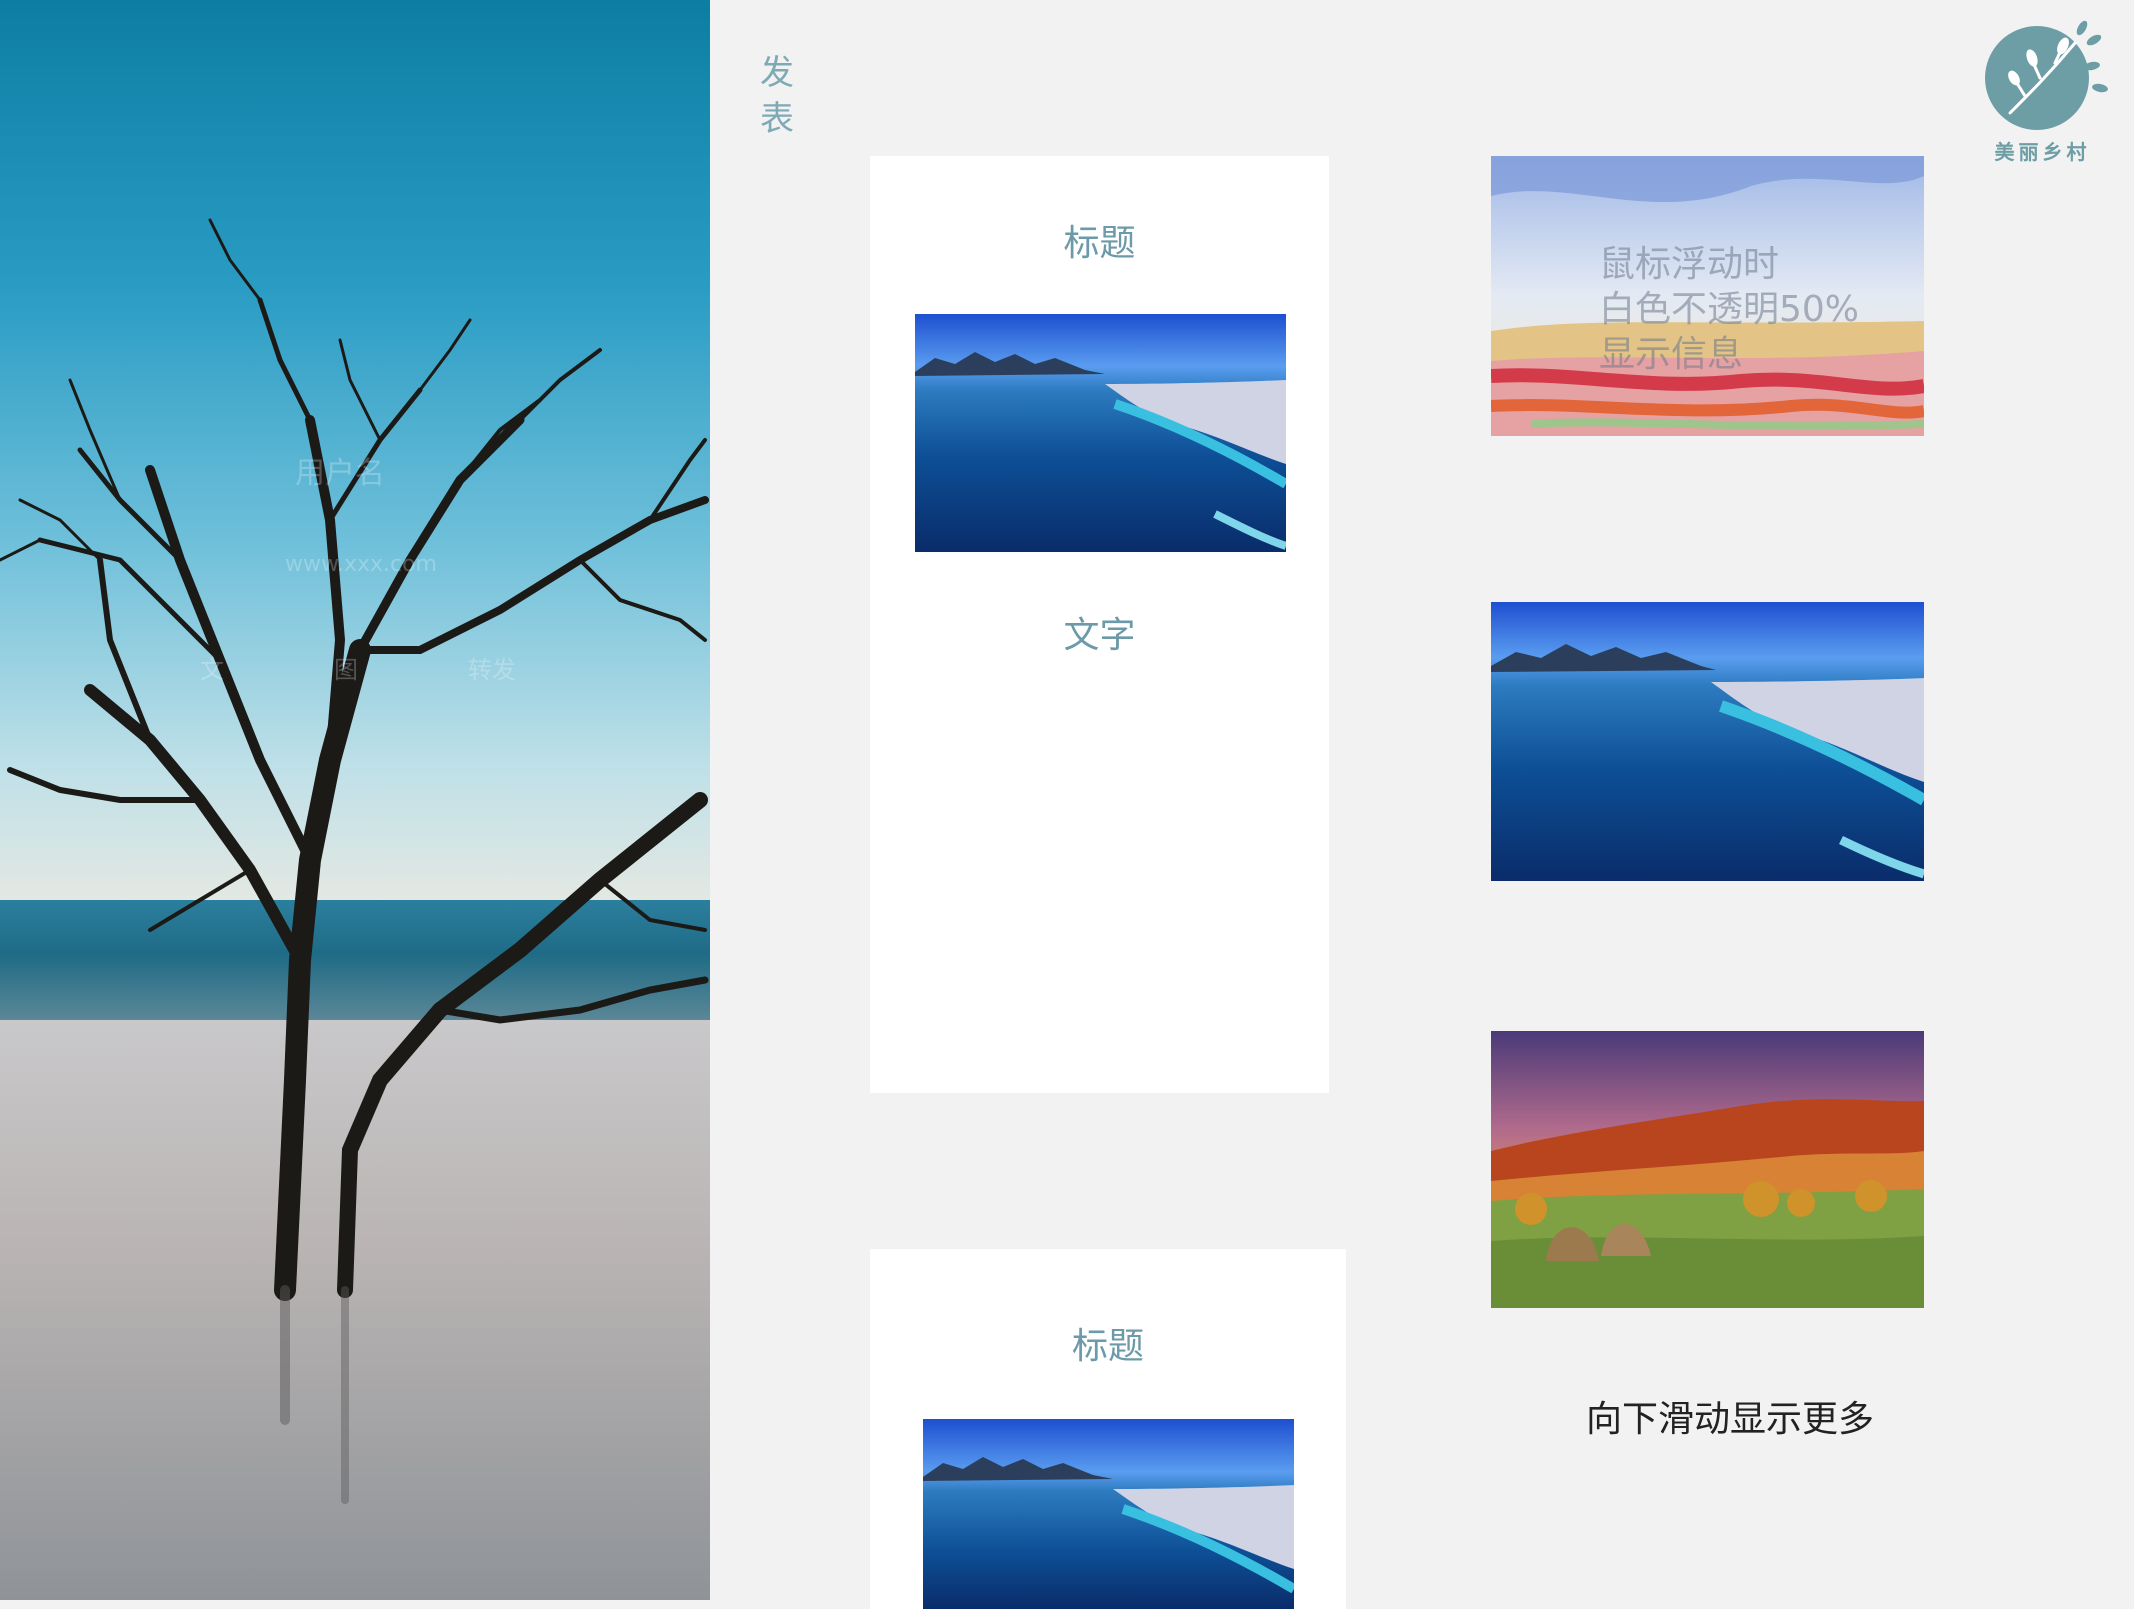 The width and height of the screenshot is (2134, 1609). What do you see at coordinates (1730, 1416) in the screenshot?
I see `scroll-more-hint: 向下滑动显示更多` at bounding box center [1730, 1416].